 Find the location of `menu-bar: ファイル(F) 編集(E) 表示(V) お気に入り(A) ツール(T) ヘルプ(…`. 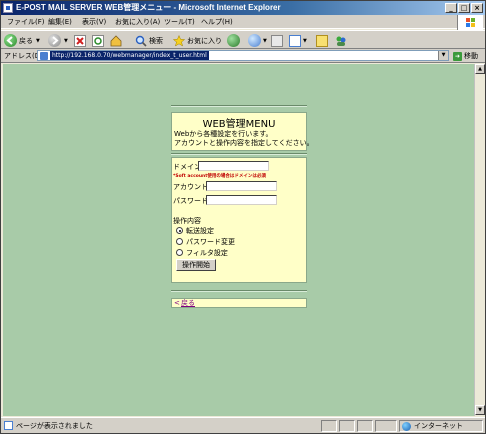

menu-bar: ファイル(F) 編集(E) 表示(V) お気に入り(A) ツール(T) ヘルプ(… is located at coordinates (243, 22).